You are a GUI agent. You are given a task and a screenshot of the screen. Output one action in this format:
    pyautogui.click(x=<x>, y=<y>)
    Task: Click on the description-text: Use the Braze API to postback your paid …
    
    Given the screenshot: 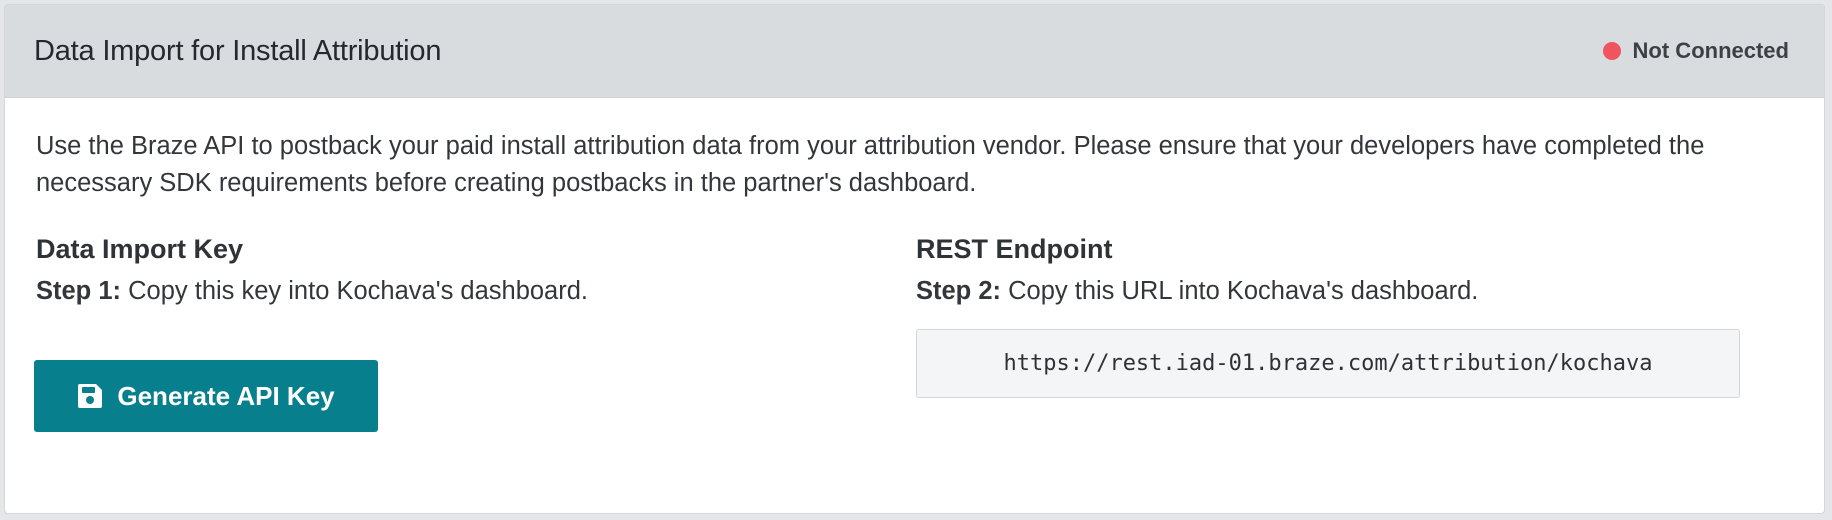 What is the action you would take?
    pyautogui.click(x=870, y=164)
    